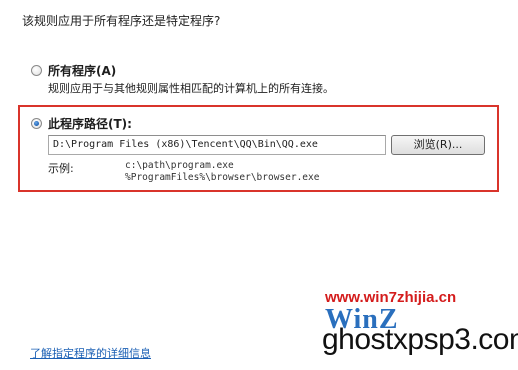 The image size is (518, 370). Describe the element at coordinates (82, 70) in the screenshot. I see `option-all-programs-label: 所有程序(A)` at that location.